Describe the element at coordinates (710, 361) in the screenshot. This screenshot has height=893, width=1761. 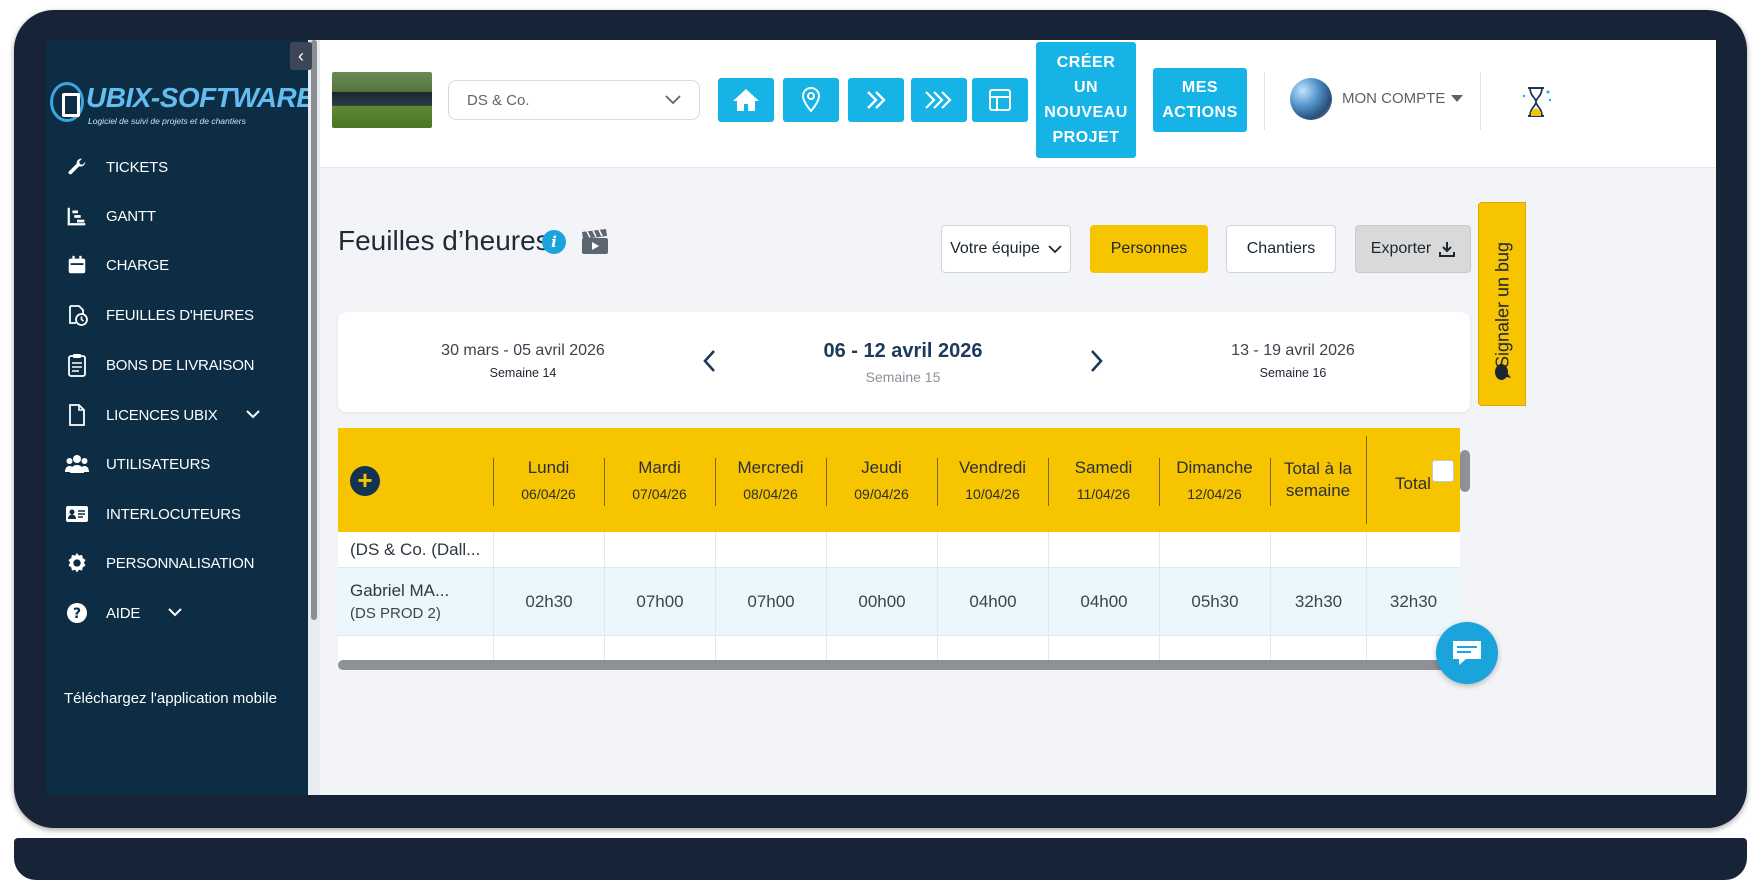
I see `previous-week-arrow-icon` at that location.